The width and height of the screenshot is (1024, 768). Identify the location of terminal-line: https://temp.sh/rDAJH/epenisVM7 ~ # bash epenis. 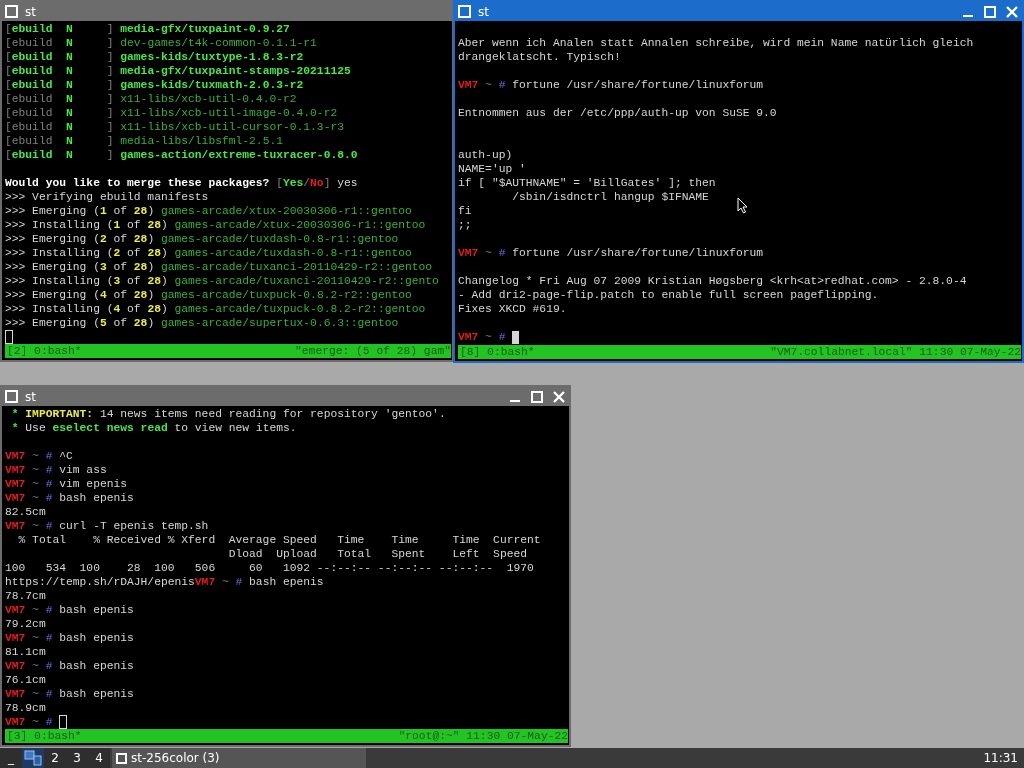
(164, 582).